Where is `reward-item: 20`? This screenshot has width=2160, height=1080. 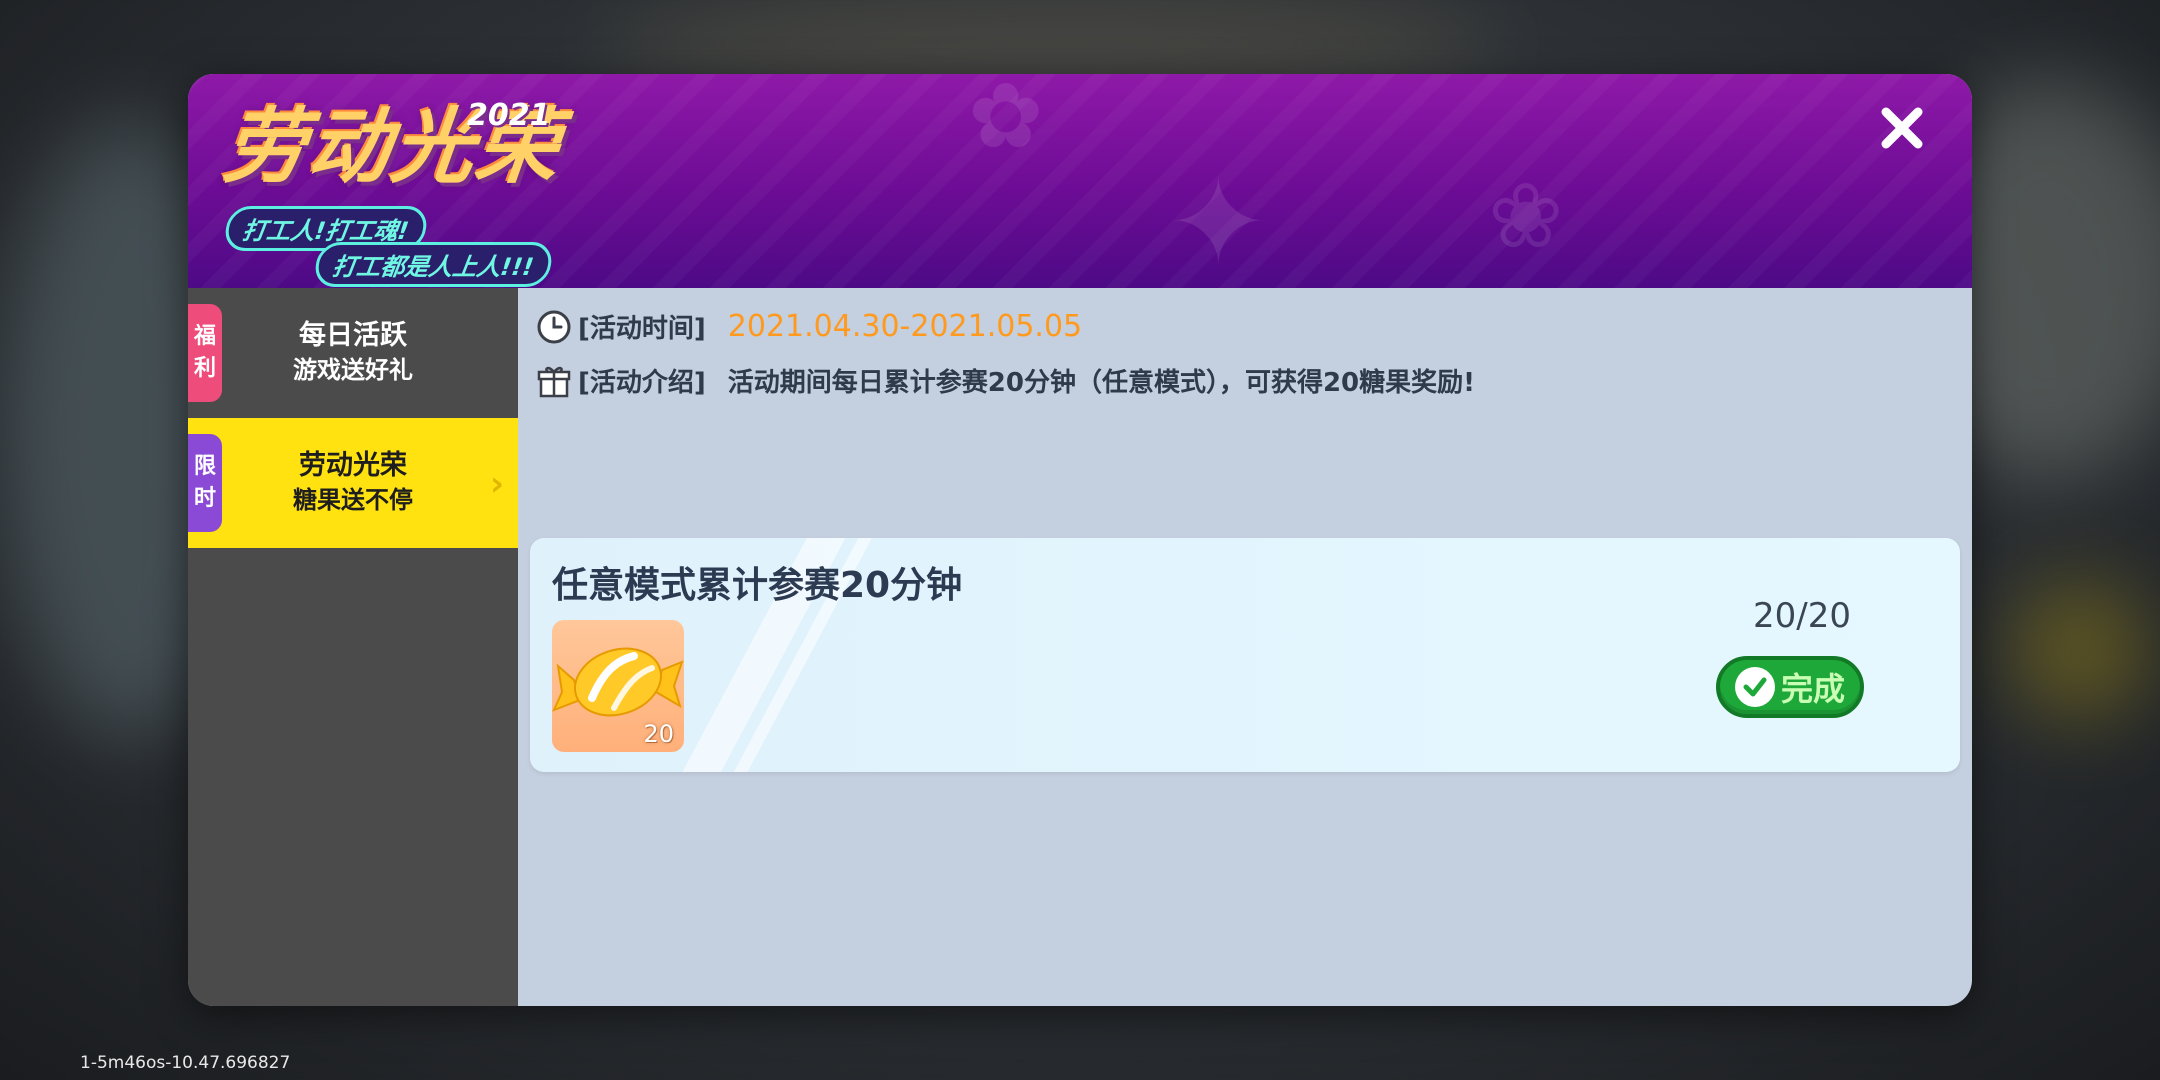 reward-item: 20 is located at coordinates (618, 686).